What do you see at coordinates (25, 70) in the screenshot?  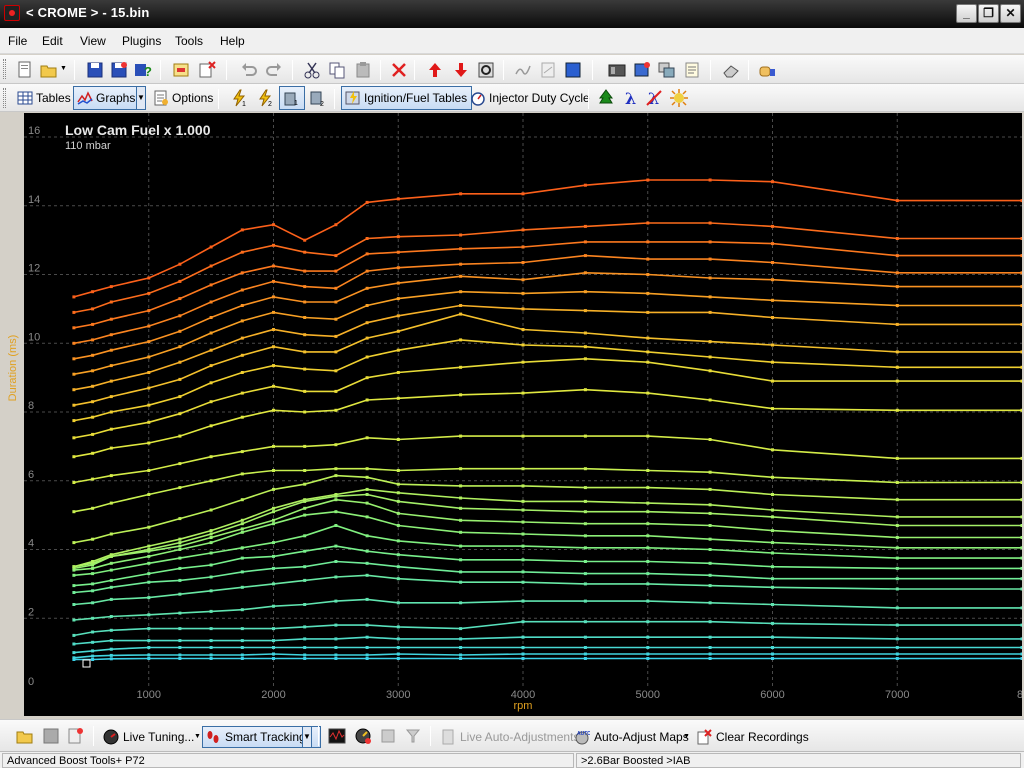 I see `new-file-icon` at bounding box center [25, 70].